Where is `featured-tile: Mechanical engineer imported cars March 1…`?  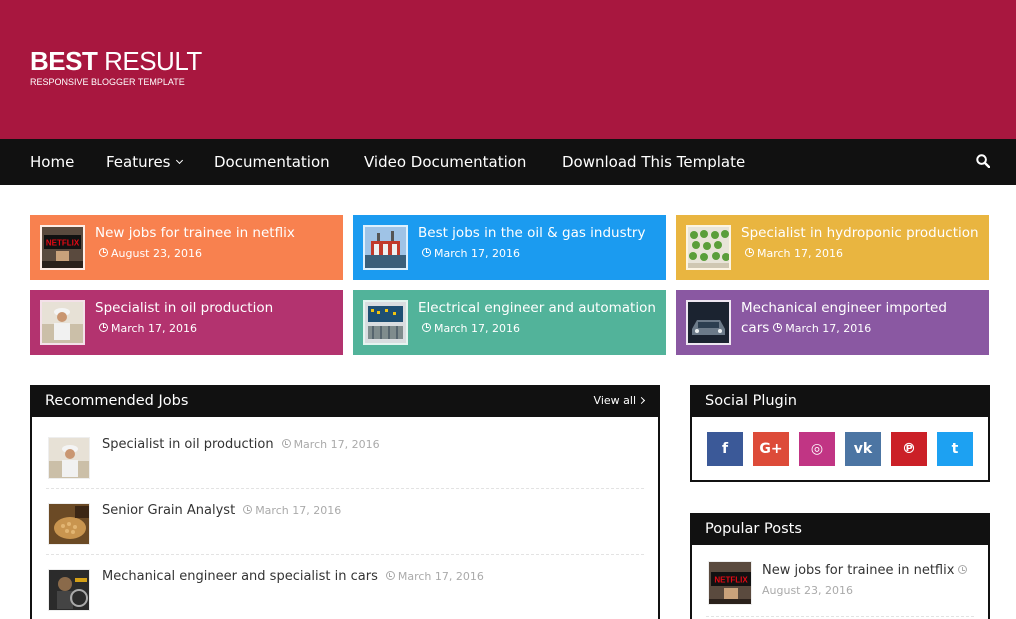
featured-tile: Mechanical engineer imported cars March 1… is located at coordinates (832, 322).